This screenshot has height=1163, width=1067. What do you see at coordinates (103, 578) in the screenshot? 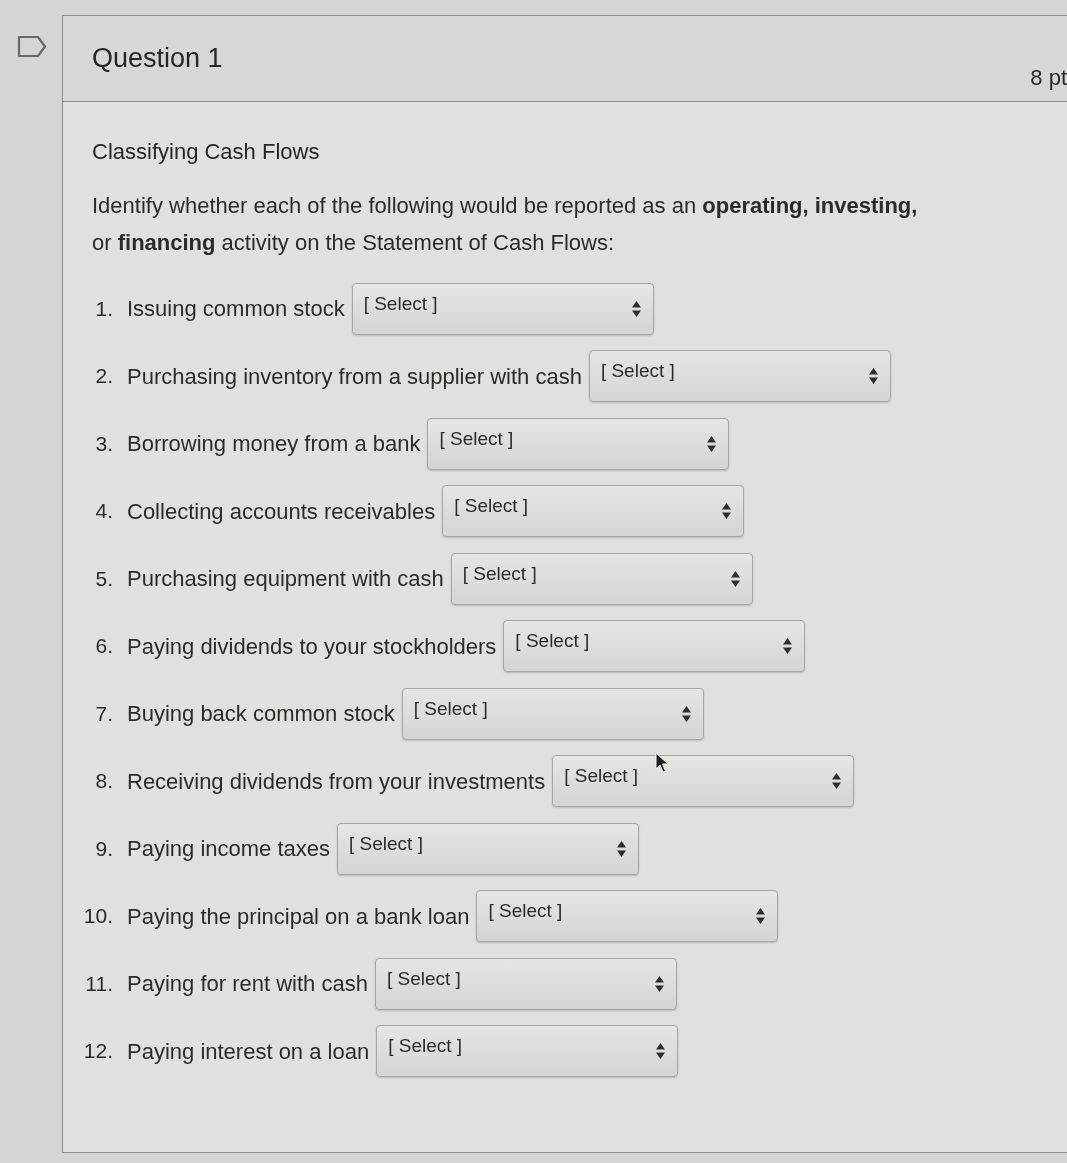
I see `item-number: 5.` at bounding box center [103, 578].